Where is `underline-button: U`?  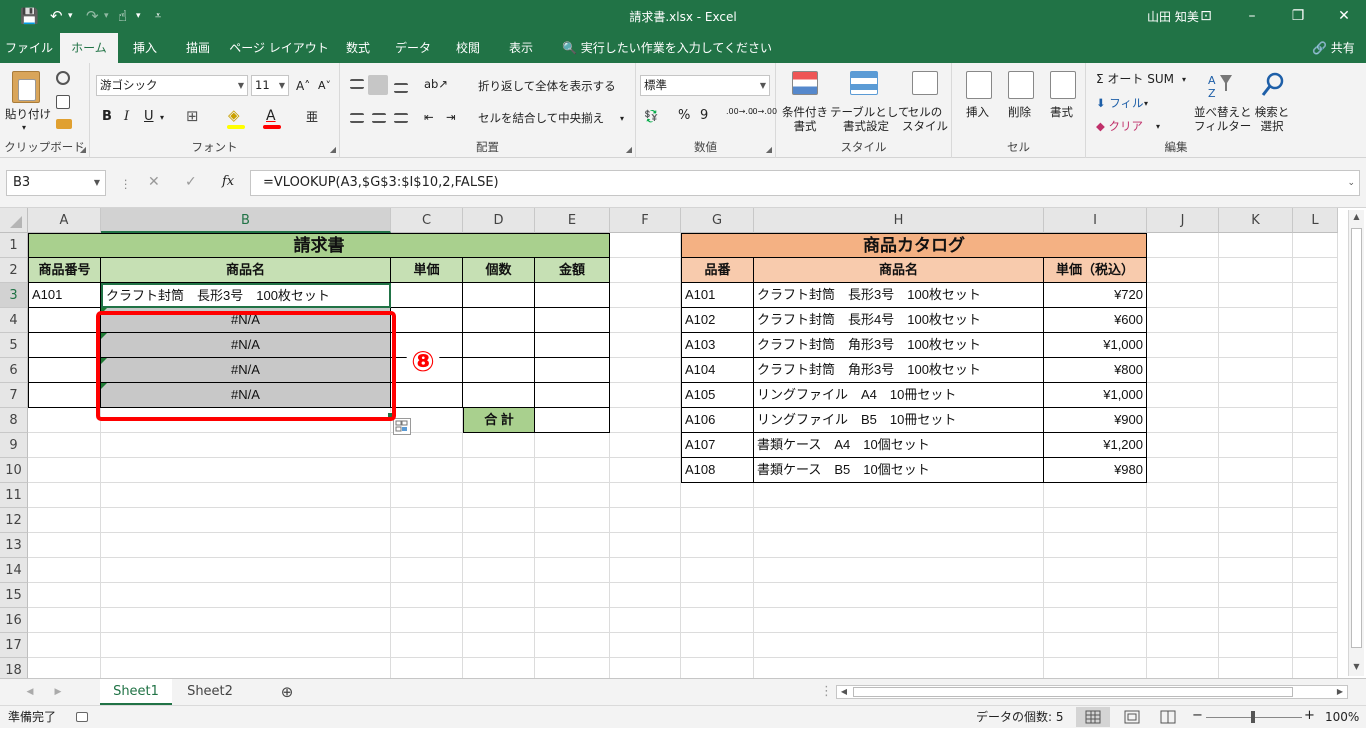 underline-button: U is located at coordinates (149, 117).